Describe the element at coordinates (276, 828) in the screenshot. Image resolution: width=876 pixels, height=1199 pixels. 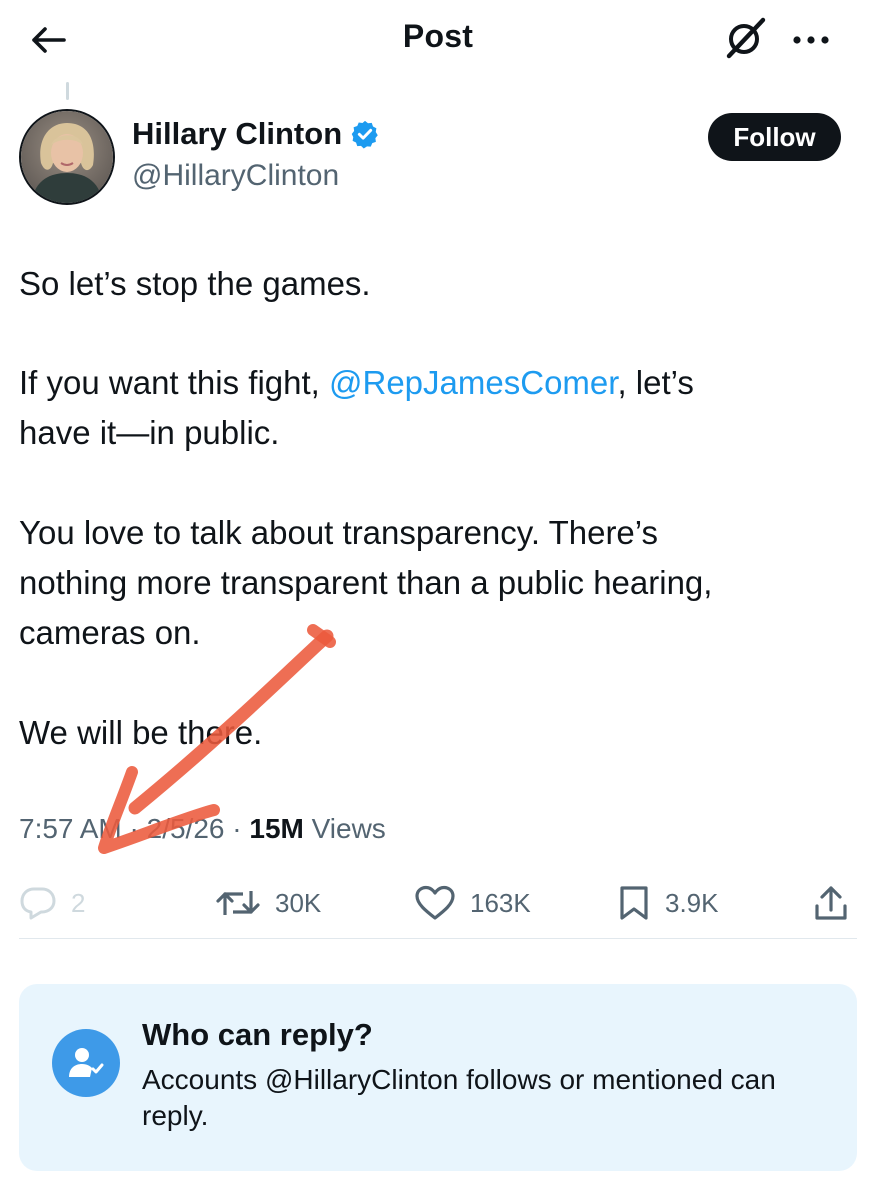
I see `views-count: 15M` at that location.